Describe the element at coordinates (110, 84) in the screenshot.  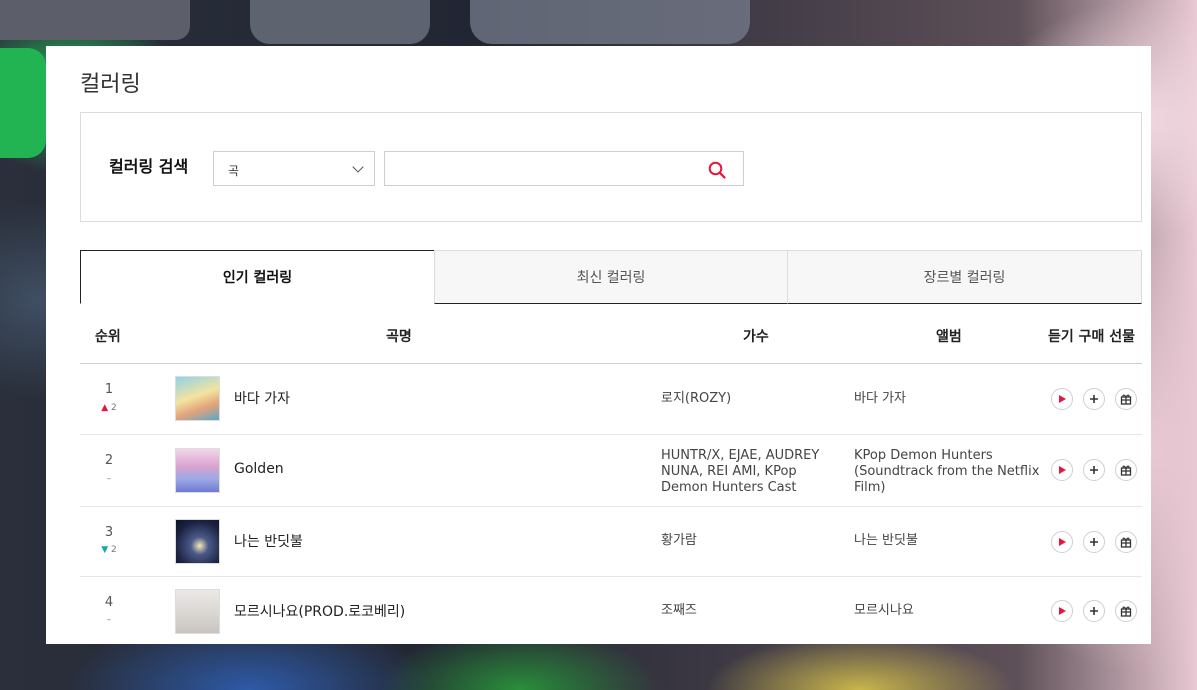
I see `page-title: 컬러링` at that location.